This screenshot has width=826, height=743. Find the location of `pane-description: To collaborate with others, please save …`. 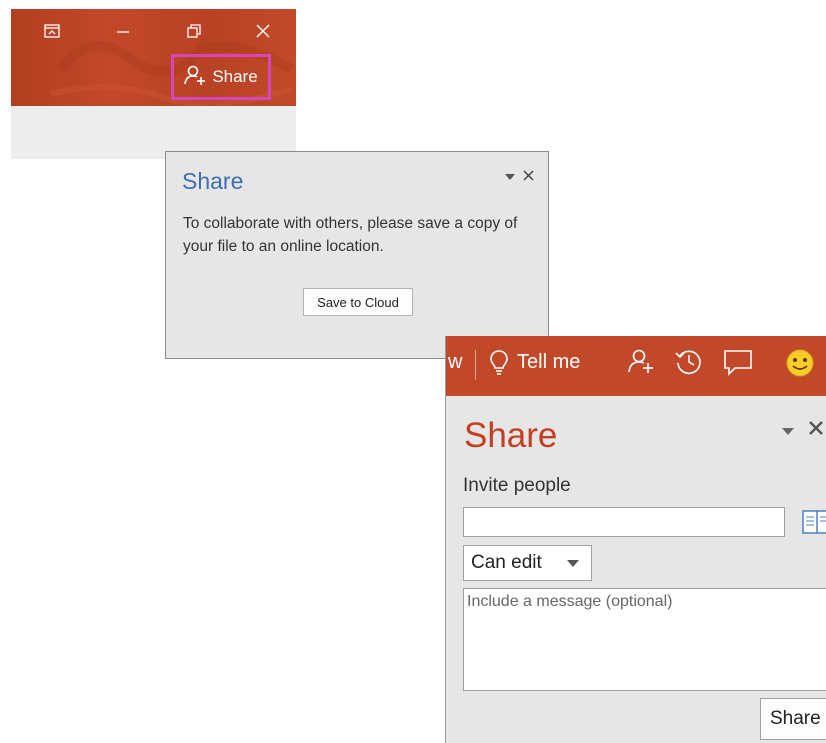

pane-description: To collaborate with others, please save … is located at coordinates (350, 235).